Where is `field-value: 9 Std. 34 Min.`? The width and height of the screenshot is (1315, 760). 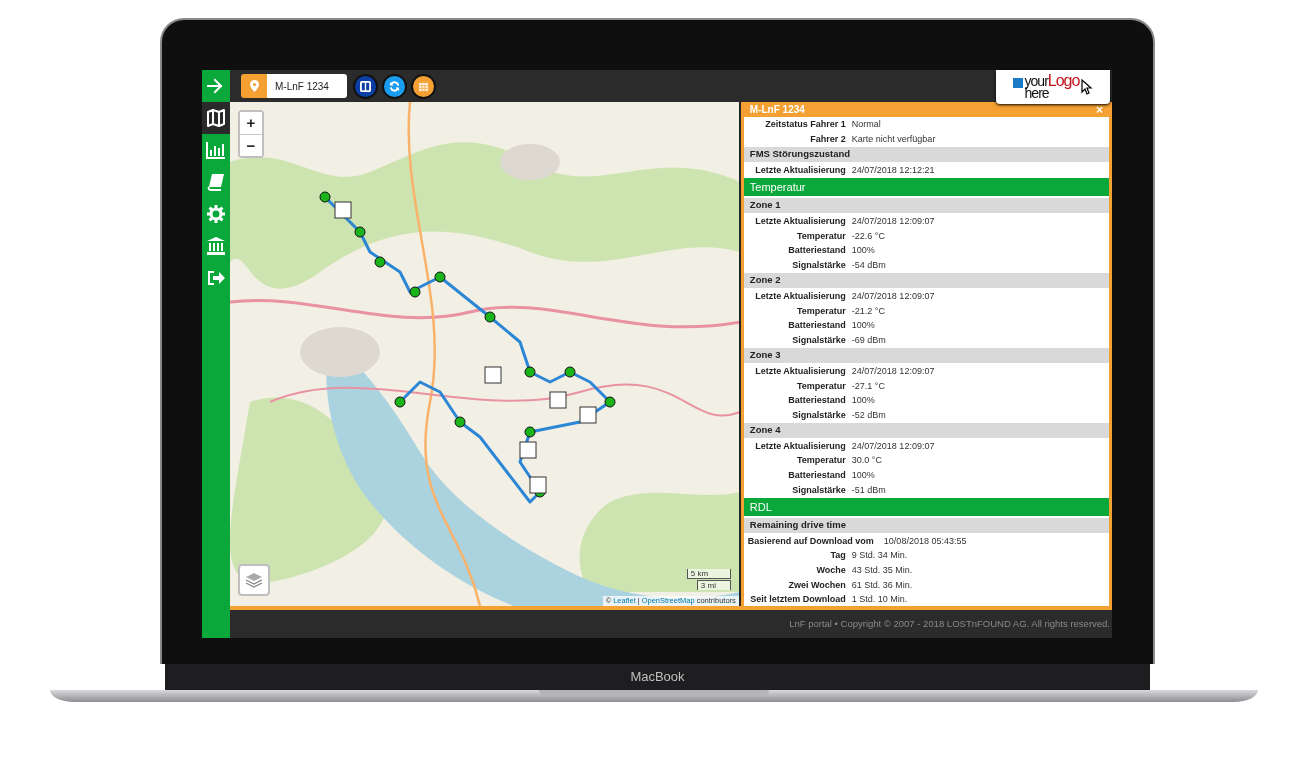
field-value: 9 Std. 34 Min. is located at coordinates (879, 556).